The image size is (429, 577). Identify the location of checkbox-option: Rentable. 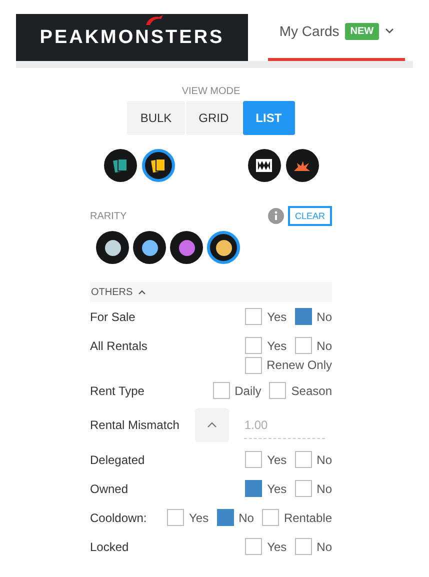
(297, 517).